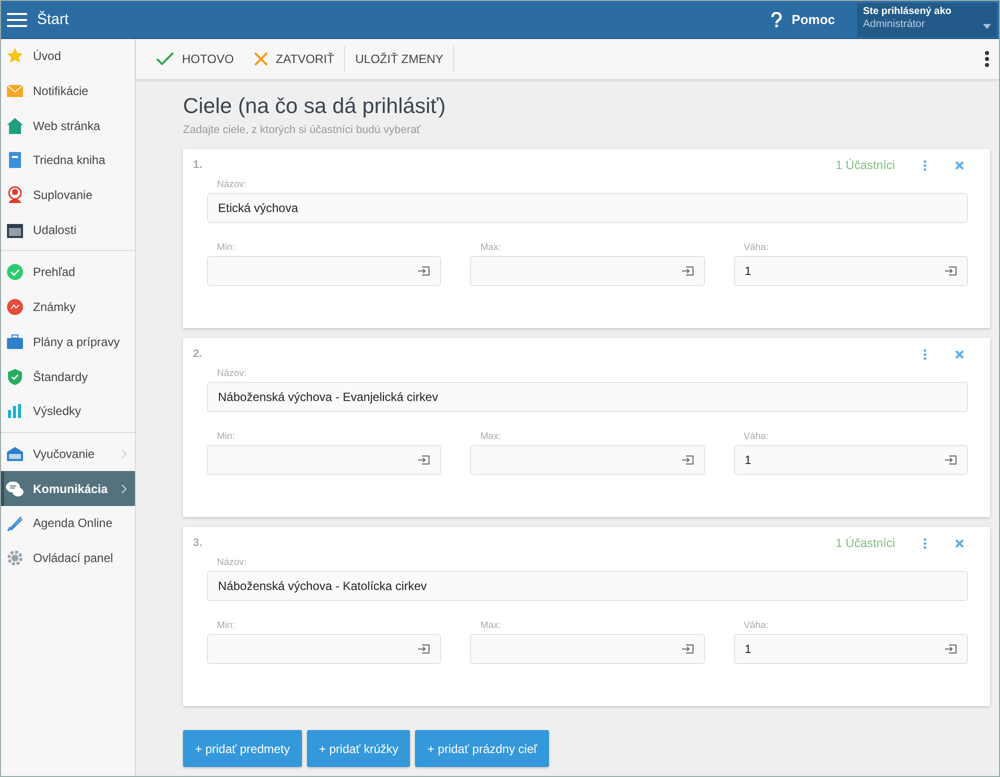  Describe the element at coordinates (302, 130) in the screenshot. I see `page-subtitle: Zadajte ciele, z ktorých si účastníci budú vyberať` at that location.